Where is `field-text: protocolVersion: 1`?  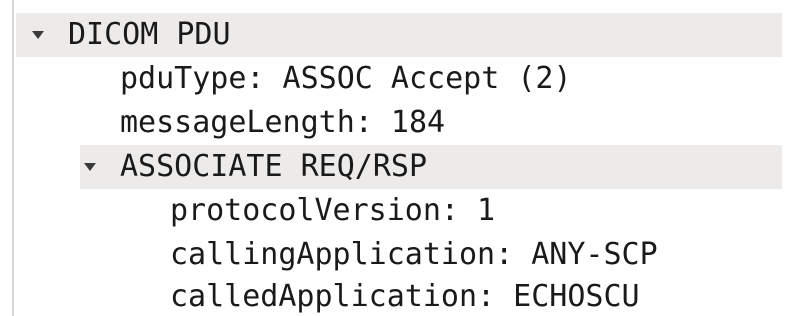
field-text: protocolVersion: 1 is located at coordinates (333, 210).